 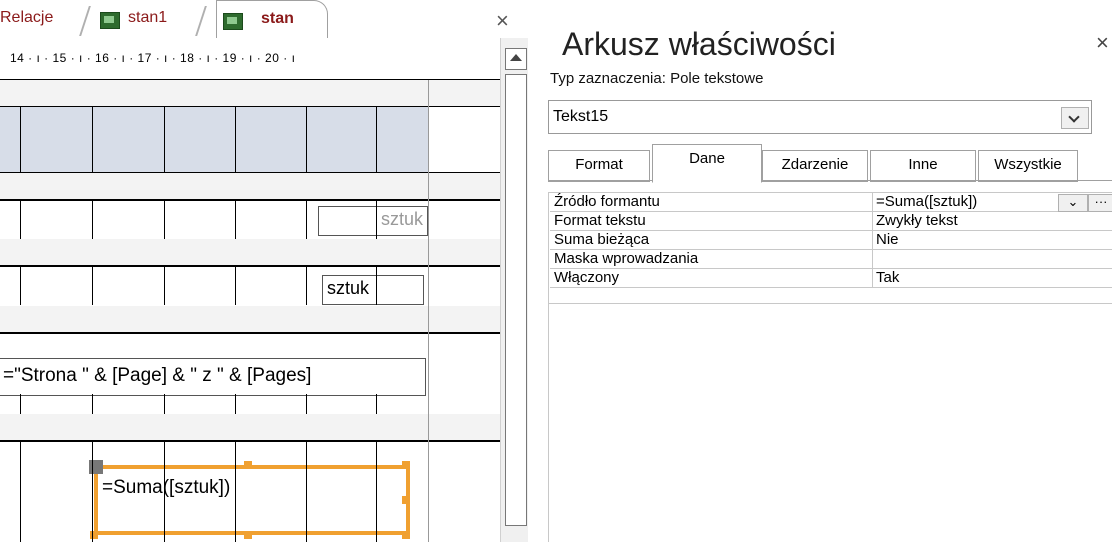 I want to click on property-value: Tak, so click(x=887, y=278).